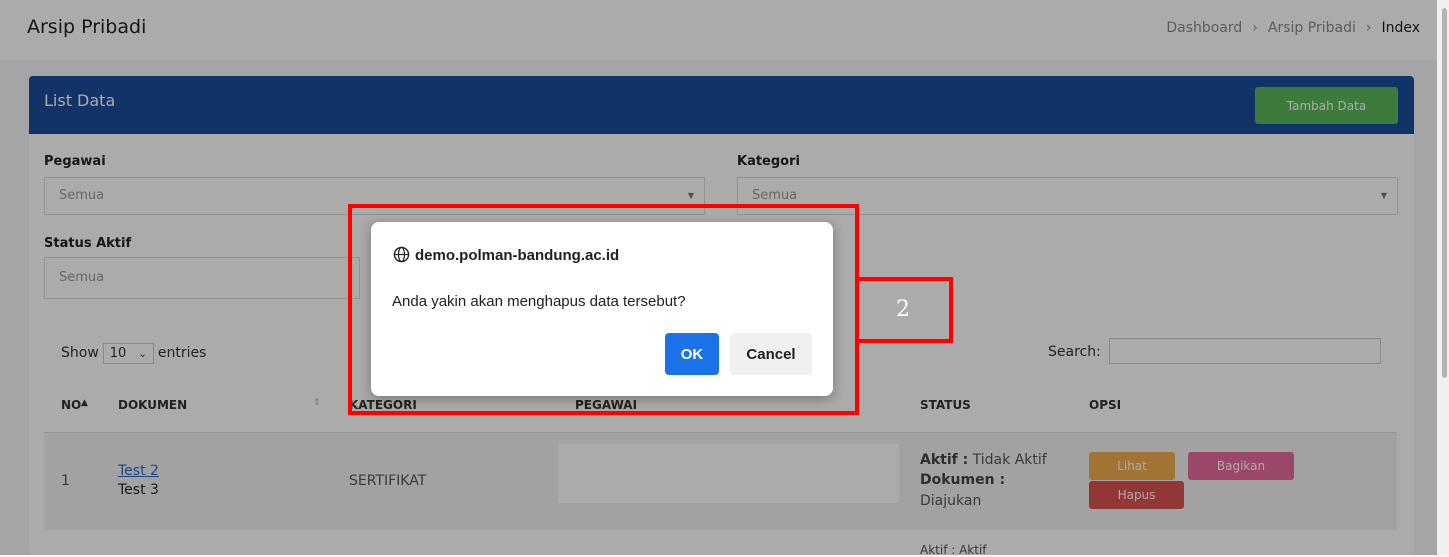 This screenshot has height=557, width=1449. Describe the element at coordinates (1444, 193) in the screenshot. I see `scrollbar-thumb` at that location.